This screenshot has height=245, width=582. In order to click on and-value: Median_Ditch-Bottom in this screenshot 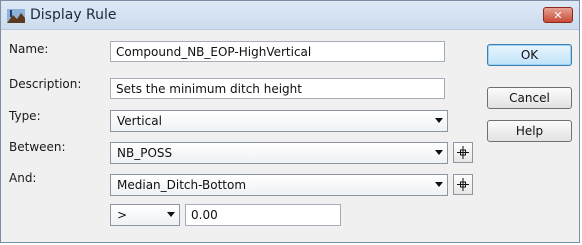, I will do `click(182, 185)`.